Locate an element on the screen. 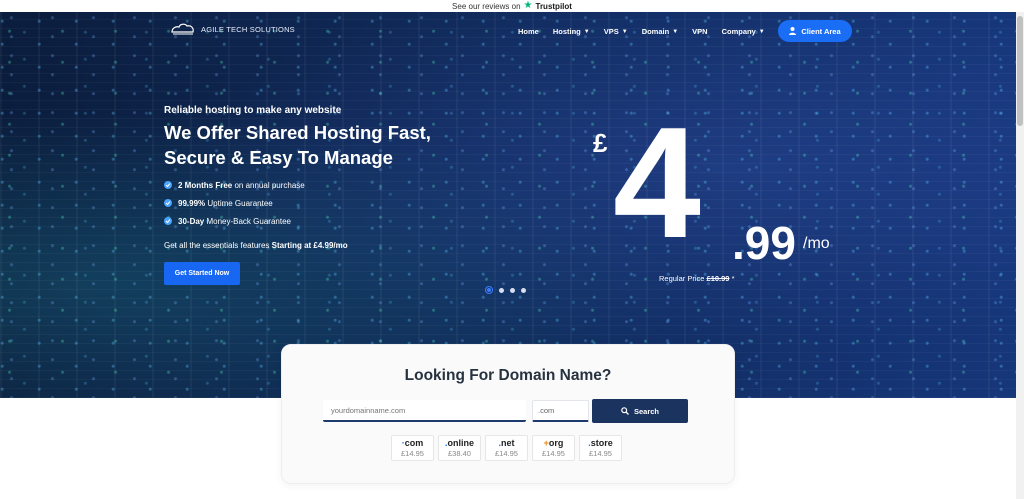 Image resolution: width=1024 pixels, height=499 pixels. main-nav: Home Hosting ▼ VPS ▼ Domain ▼ VPN Company ▼ is located at coordinates (648, 31).